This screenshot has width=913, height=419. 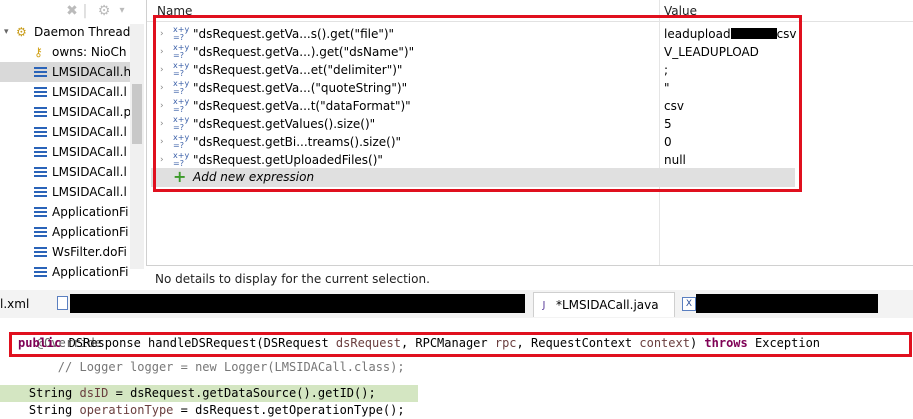 I want to click on file-icon, so click(x=62, y=303).